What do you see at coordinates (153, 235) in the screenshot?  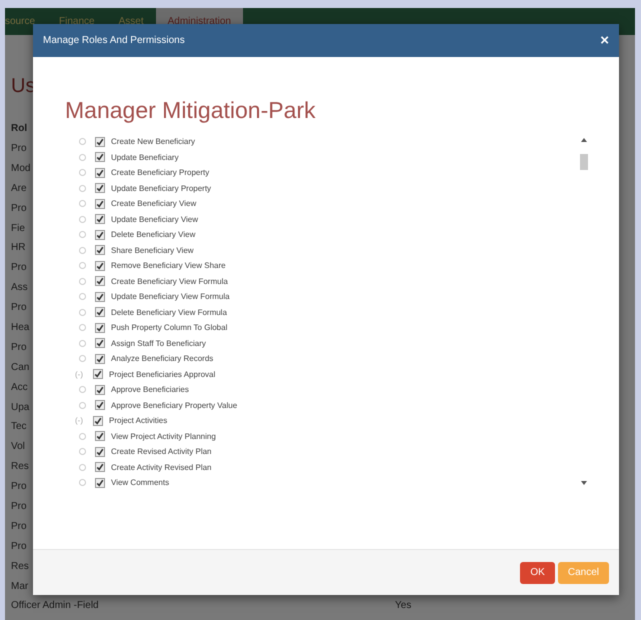 I see `permission-label: Delete Beneficiary View` at bounding box center [153, 235].